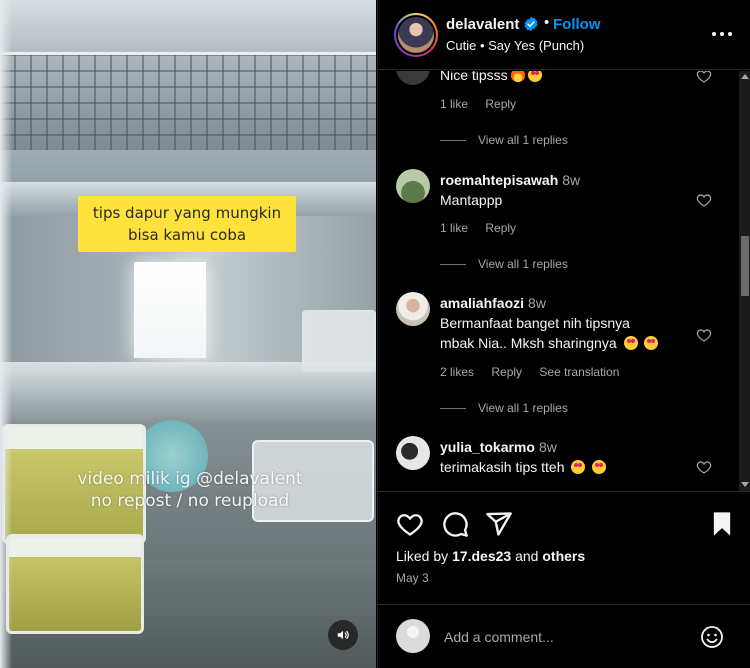 This screenshot has height=668, width=750. What do you see at coordinates (579, 372) in the screenshot?
I see `see-translation-button: See translation` at bounding box center [579, 372].